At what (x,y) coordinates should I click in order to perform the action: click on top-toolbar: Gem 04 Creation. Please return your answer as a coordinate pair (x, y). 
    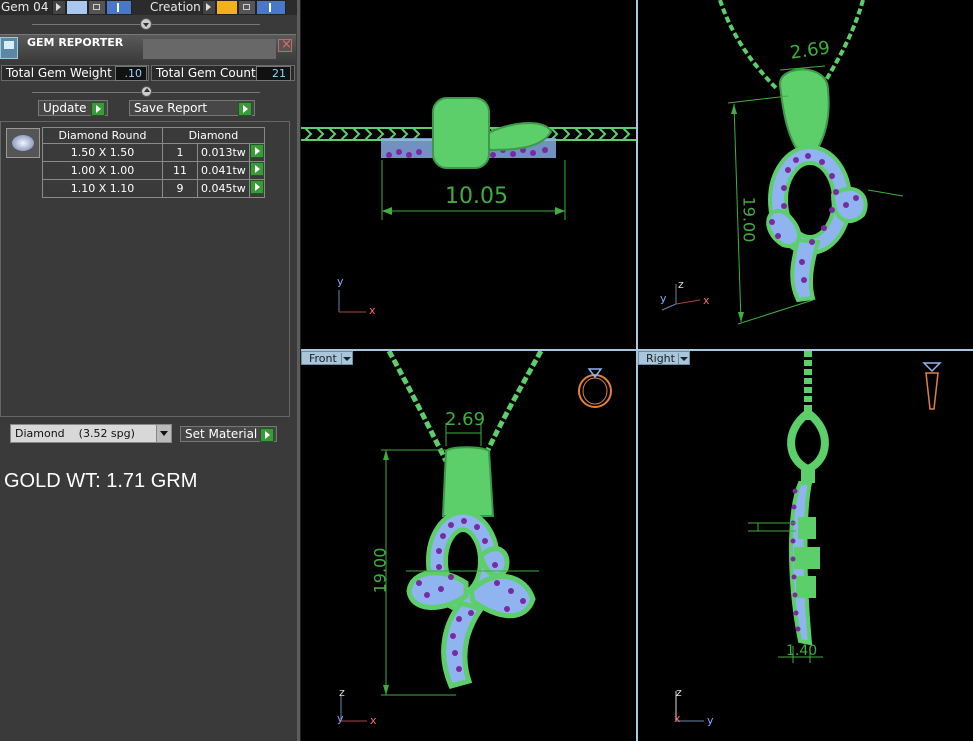
    Looking at the image, I should click on (149, 7).